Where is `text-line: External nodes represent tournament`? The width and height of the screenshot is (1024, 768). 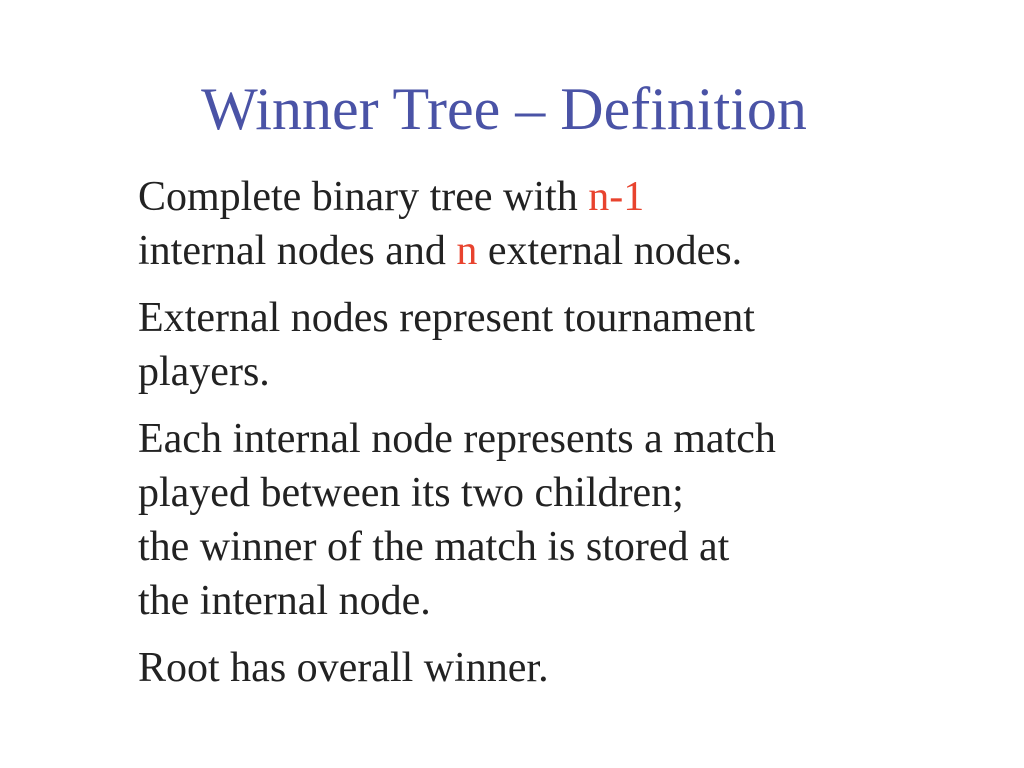 text-line: External nodes represent tournament is located at coordinates (446, 318).